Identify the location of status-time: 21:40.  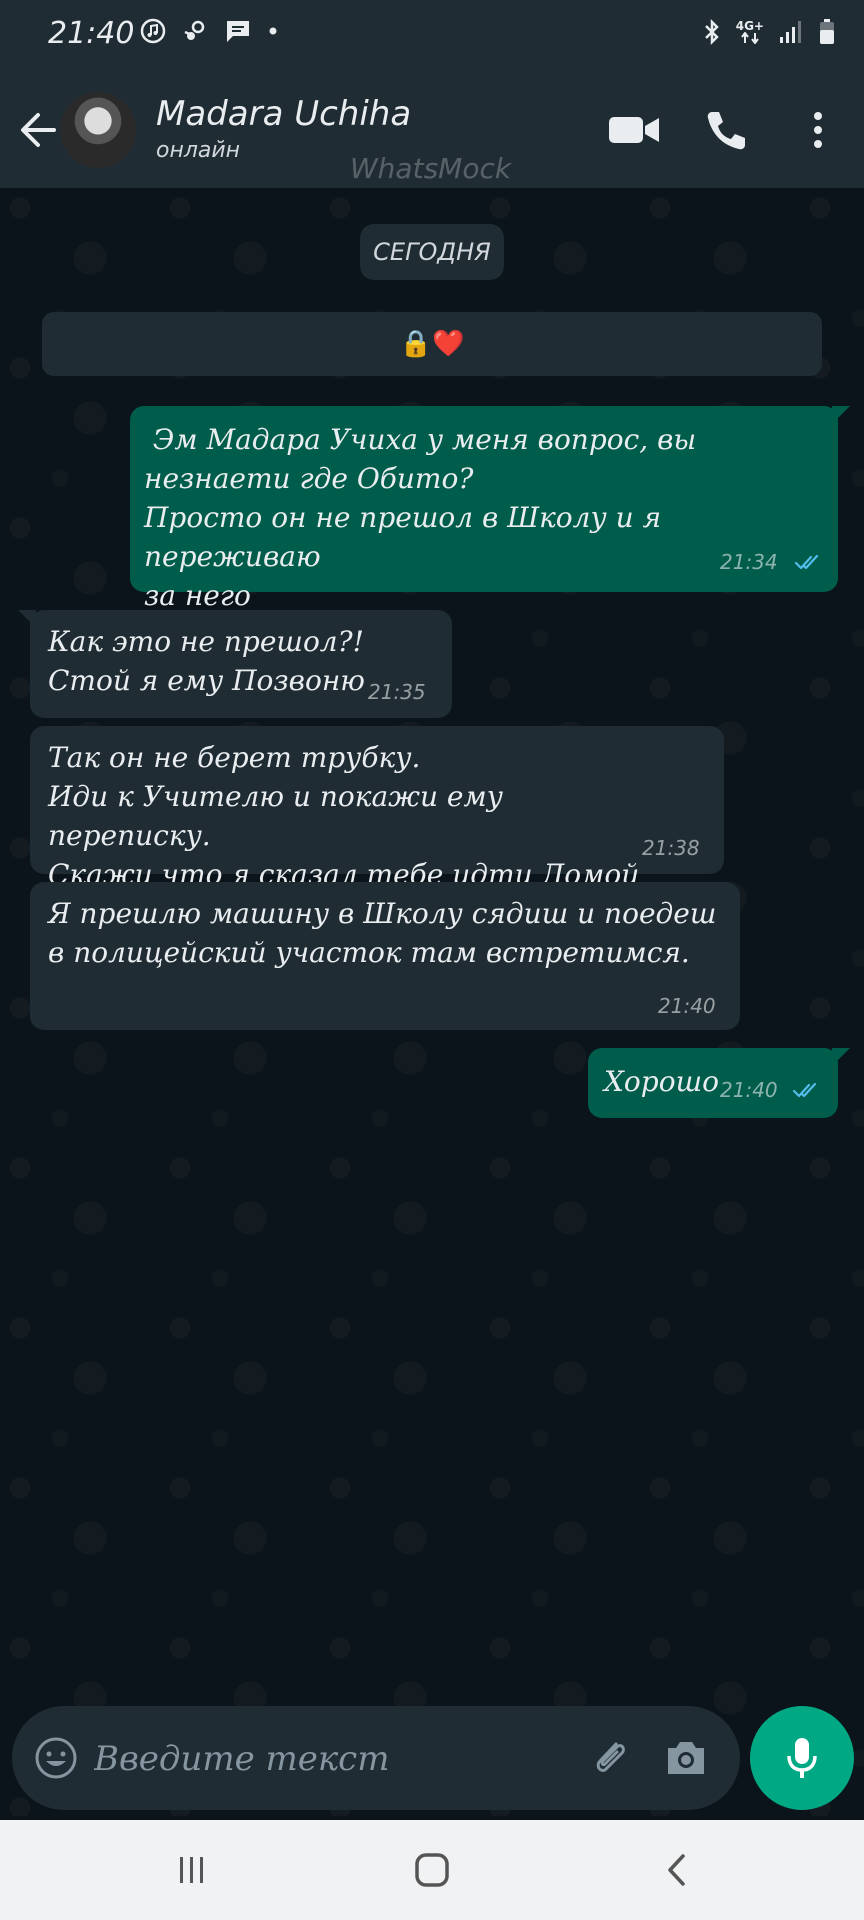
(91, 33).